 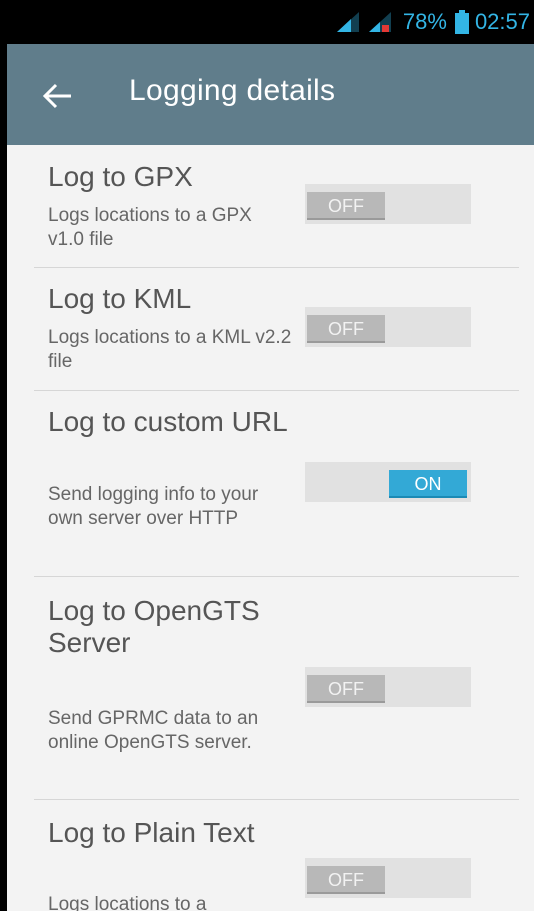 I want to click on status-bar: 78% 02:57, so click(x=267, y=22).